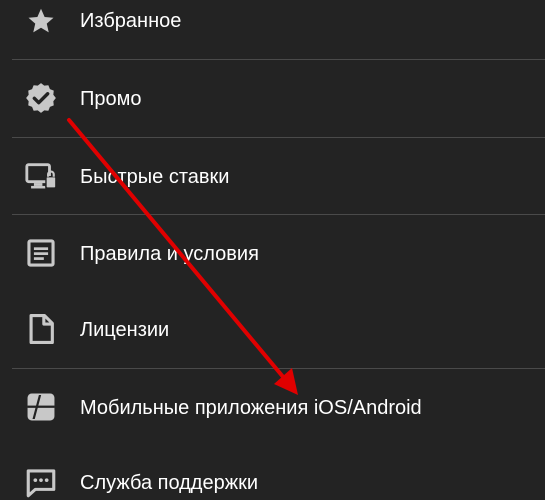  I want to click on monitor-lock-icon, so click(41, 176).